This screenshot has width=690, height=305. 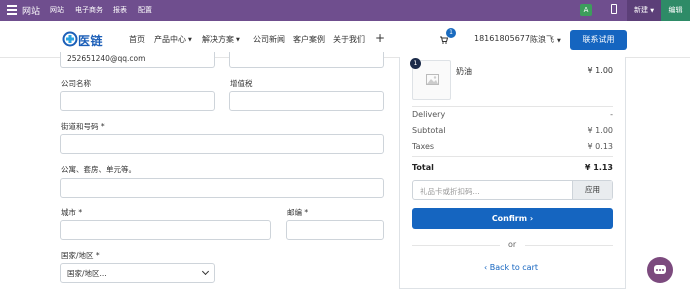 I want to click on zip-label: 邮编 *, so click(x=298, y=212).